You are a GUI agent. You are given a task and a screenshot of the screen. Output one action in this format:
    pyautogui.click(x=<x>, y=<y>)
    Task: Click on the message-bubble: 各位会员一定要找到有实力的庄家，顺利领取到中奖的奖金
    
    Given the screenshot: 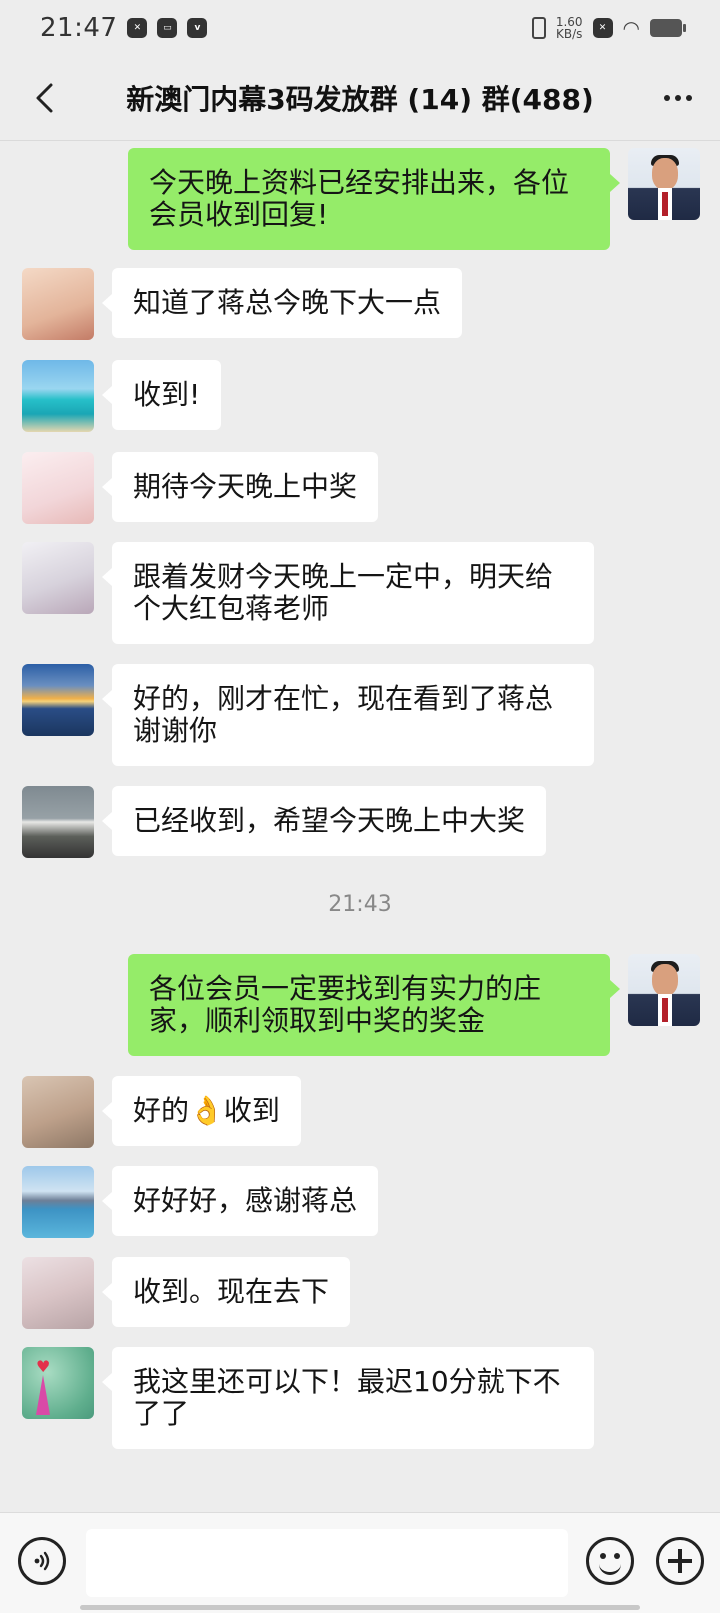 What is the action you would take?
    pyautogui.click(x=374, y=1005)
    